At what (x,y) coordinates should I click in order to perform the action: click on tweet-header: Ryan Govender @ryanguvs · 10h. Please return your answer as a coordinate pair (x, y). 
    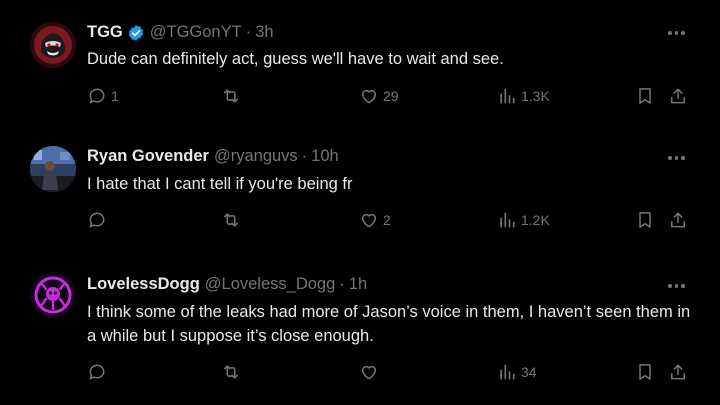
    Looking at the image, I should click on (213, 156).